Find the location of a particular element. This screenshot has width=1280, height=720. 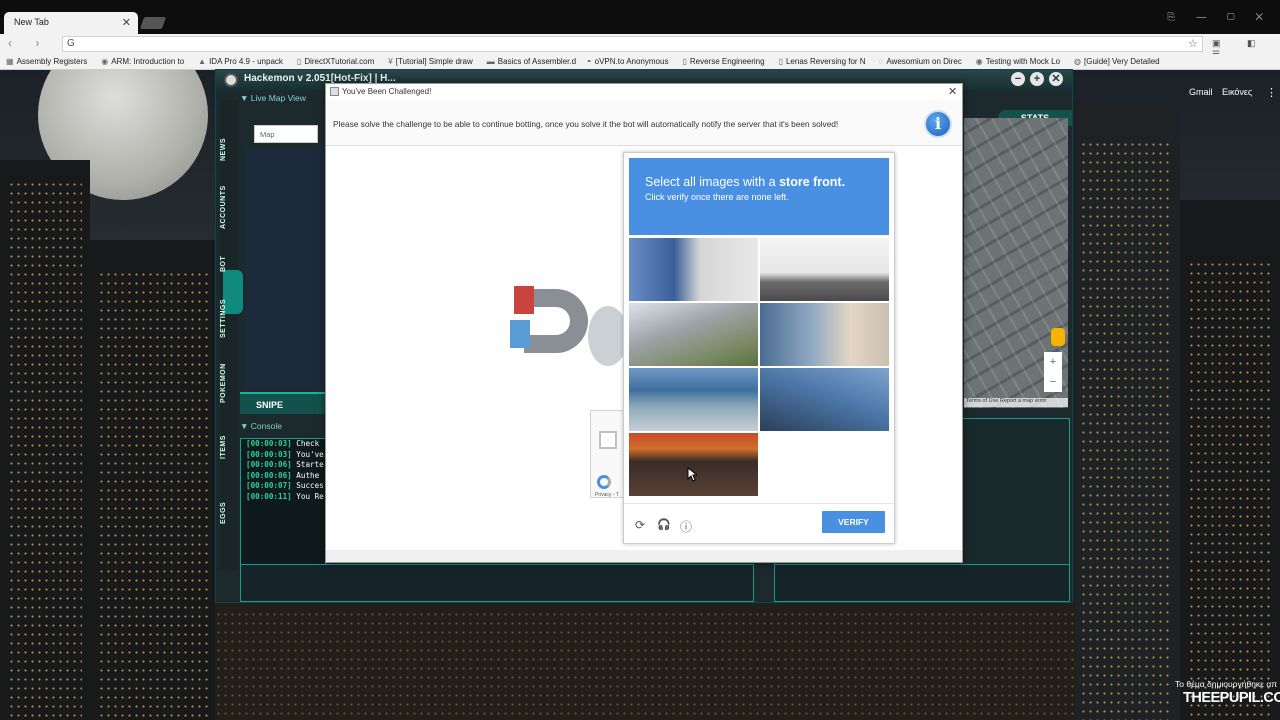

bookmark-label: oVPN.to Anonymous is located at coordinates (631, 61).